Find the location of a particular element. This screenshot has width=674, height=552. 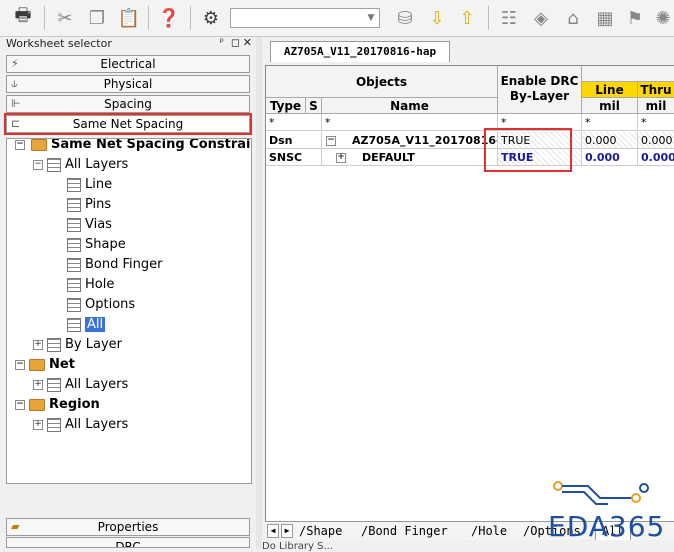

tab-bond-finger: /Bond Finger is located at coordinates (404, 531).